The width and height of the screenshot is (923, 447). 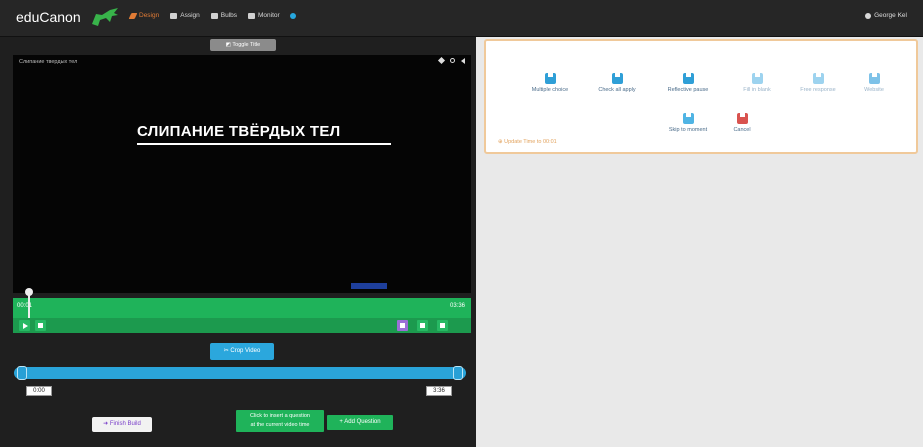 I want to click on heading-underline, so click(x=264, y=144).